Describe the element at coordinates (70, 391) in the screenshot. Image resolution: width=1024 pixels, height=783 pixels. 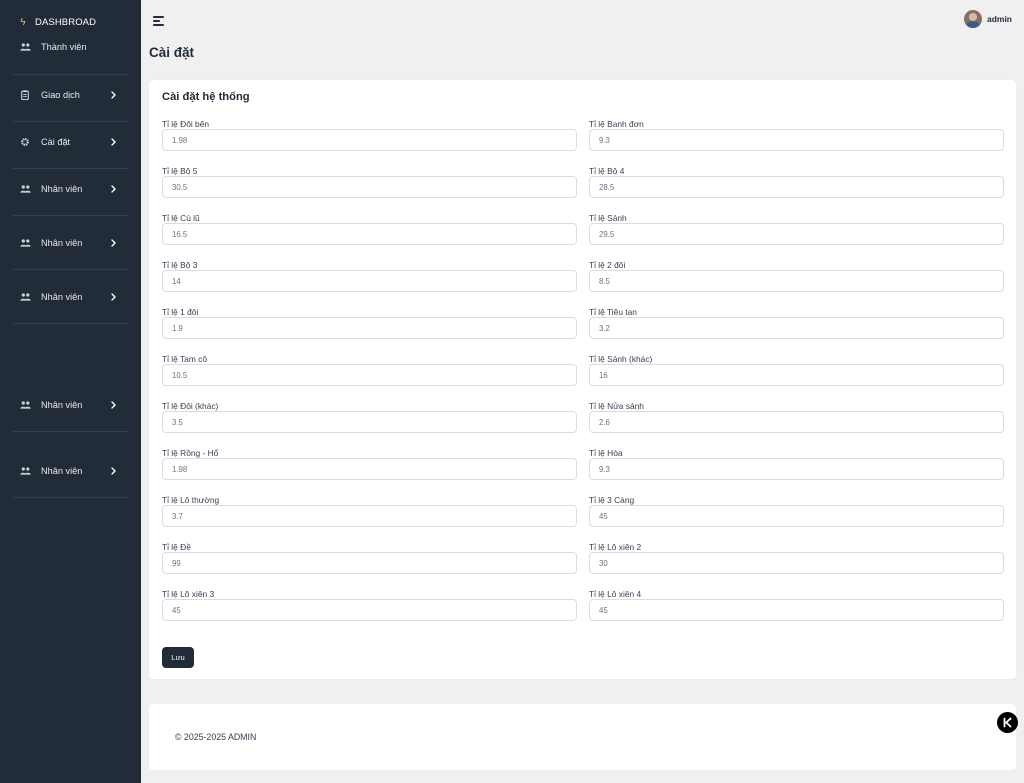
I see `sidebar: ϟ DASHBROAD Thành viên Giao dịch Cài đặt` at that location.